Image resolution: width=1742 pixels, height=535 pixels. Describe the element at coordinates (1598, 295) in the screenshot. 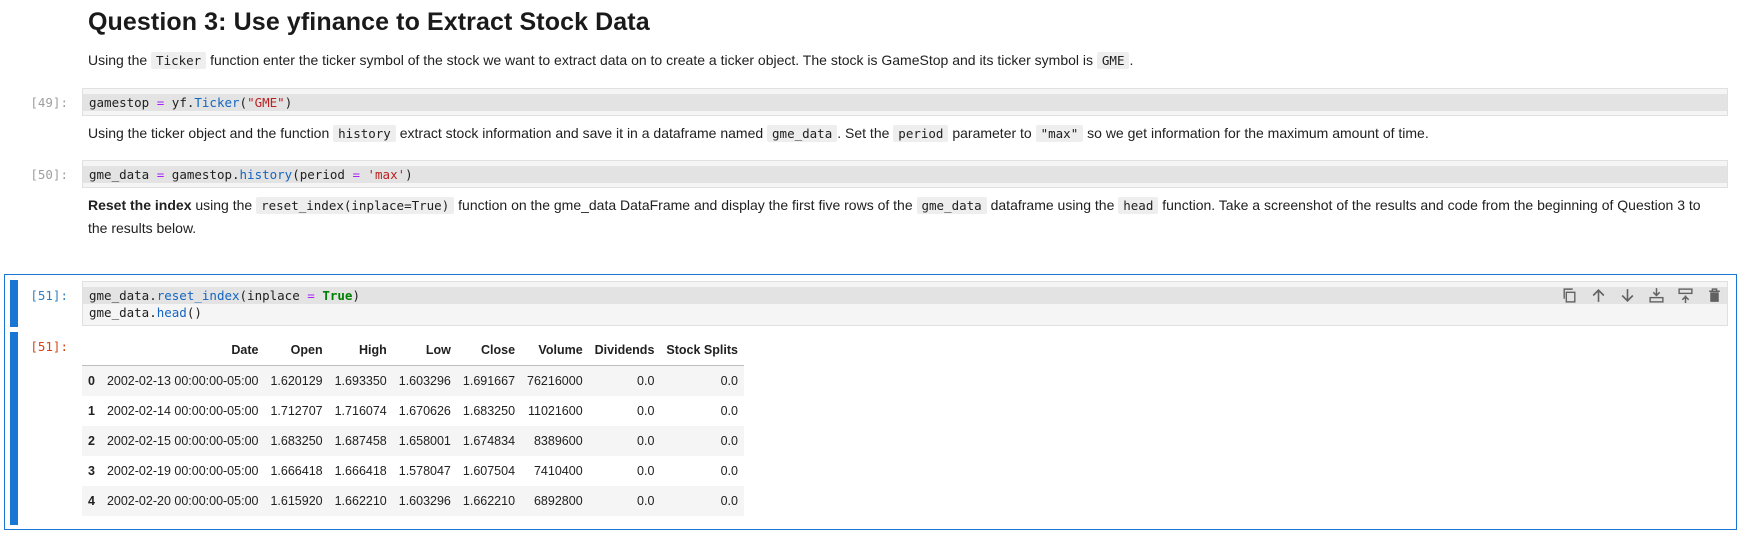

I see `move-up-icon` at that location.